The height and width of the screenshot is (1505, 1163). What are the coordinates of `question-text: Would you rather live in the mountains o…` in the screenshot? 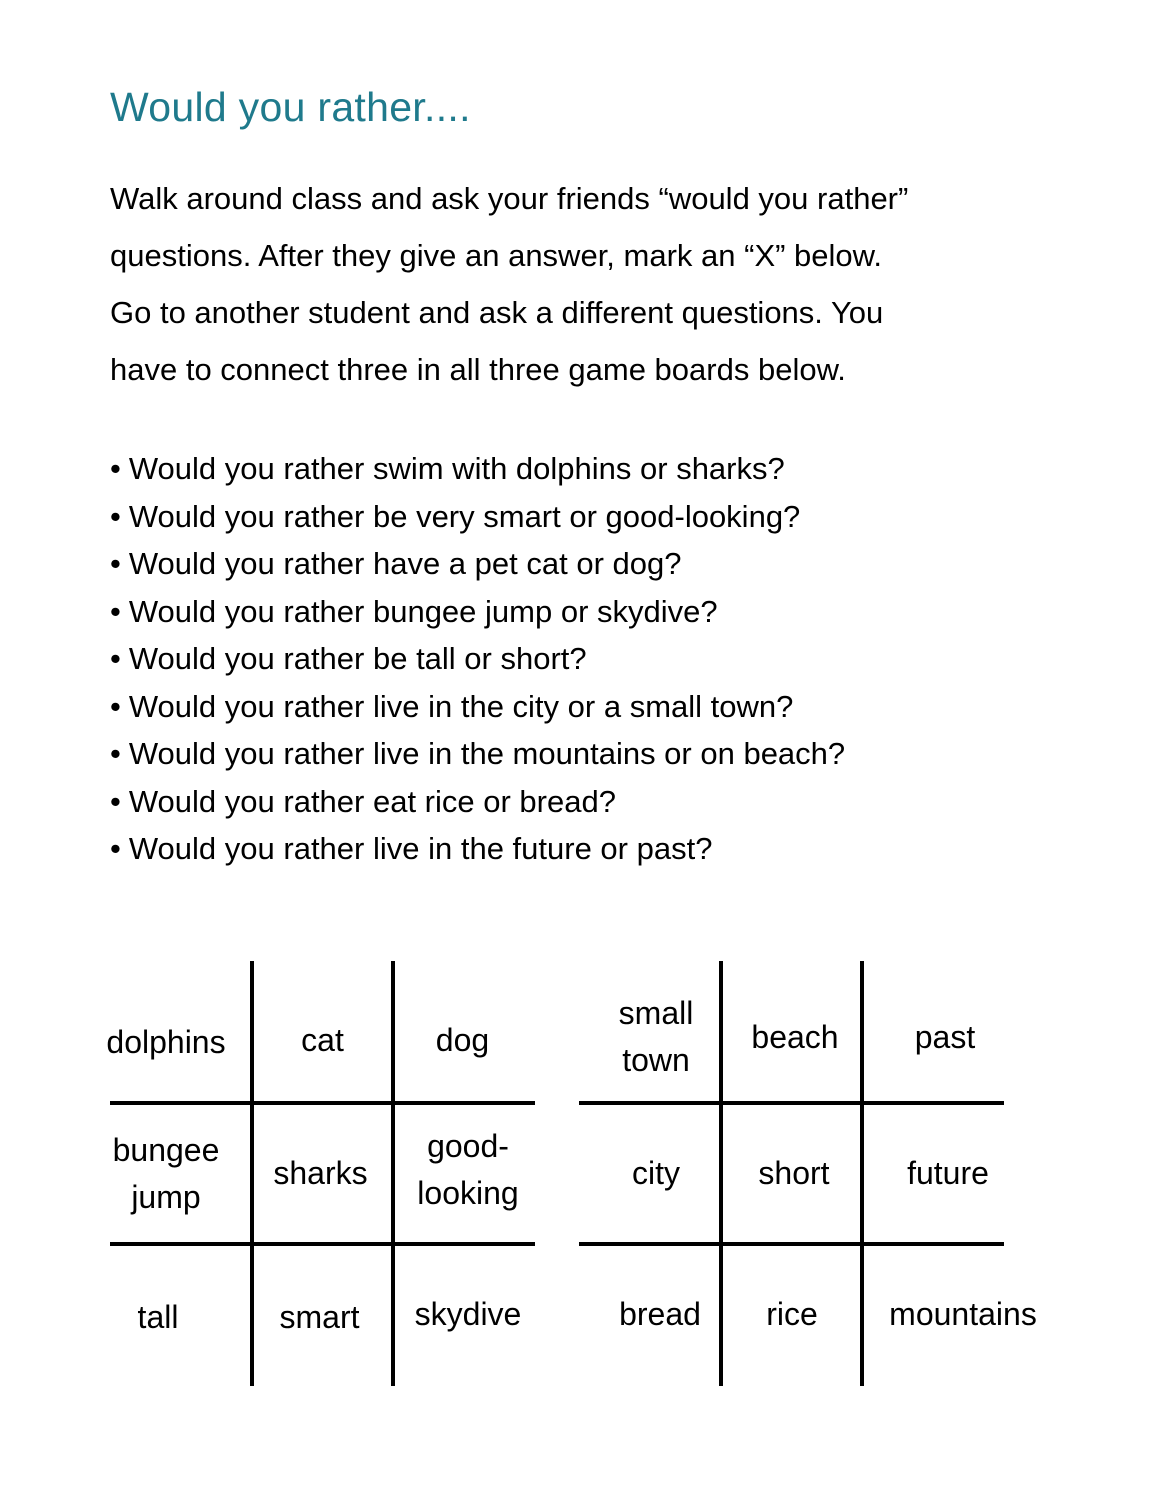 It's located at (487, 753).